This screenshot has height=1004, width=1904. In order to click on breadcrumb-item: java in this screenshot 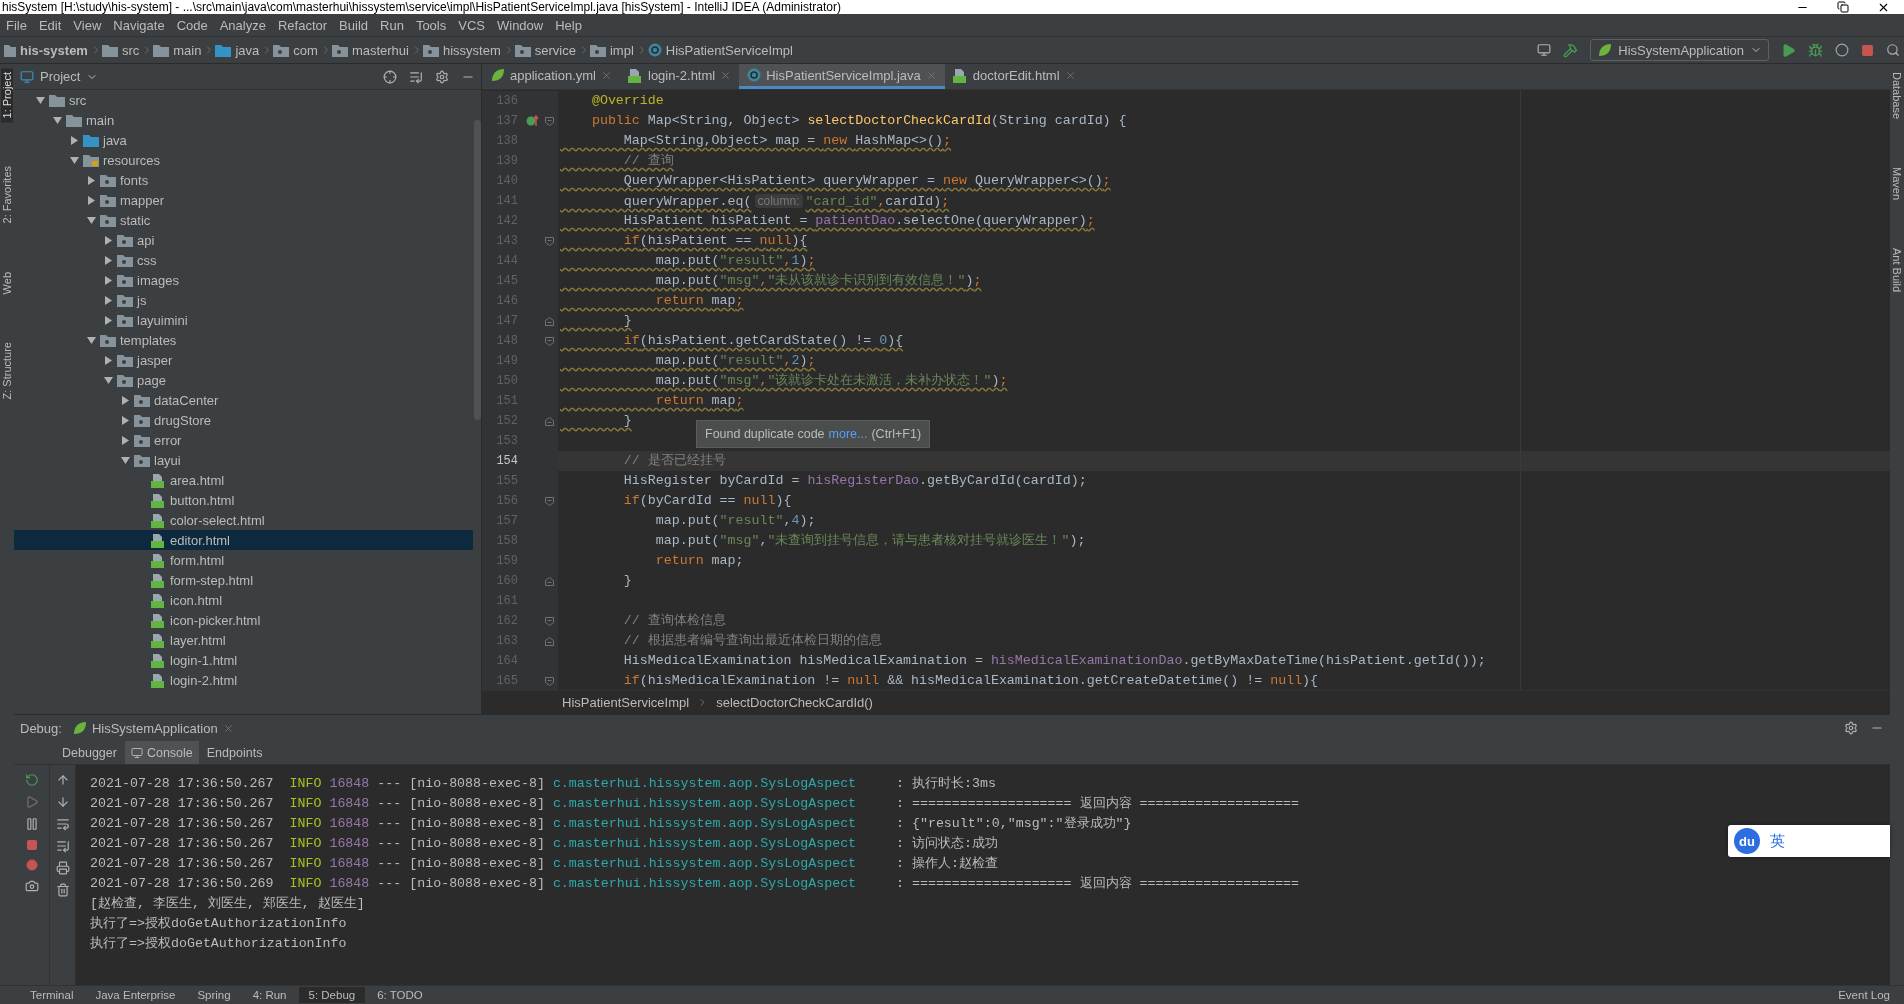, I will do `click(238, 50)`.